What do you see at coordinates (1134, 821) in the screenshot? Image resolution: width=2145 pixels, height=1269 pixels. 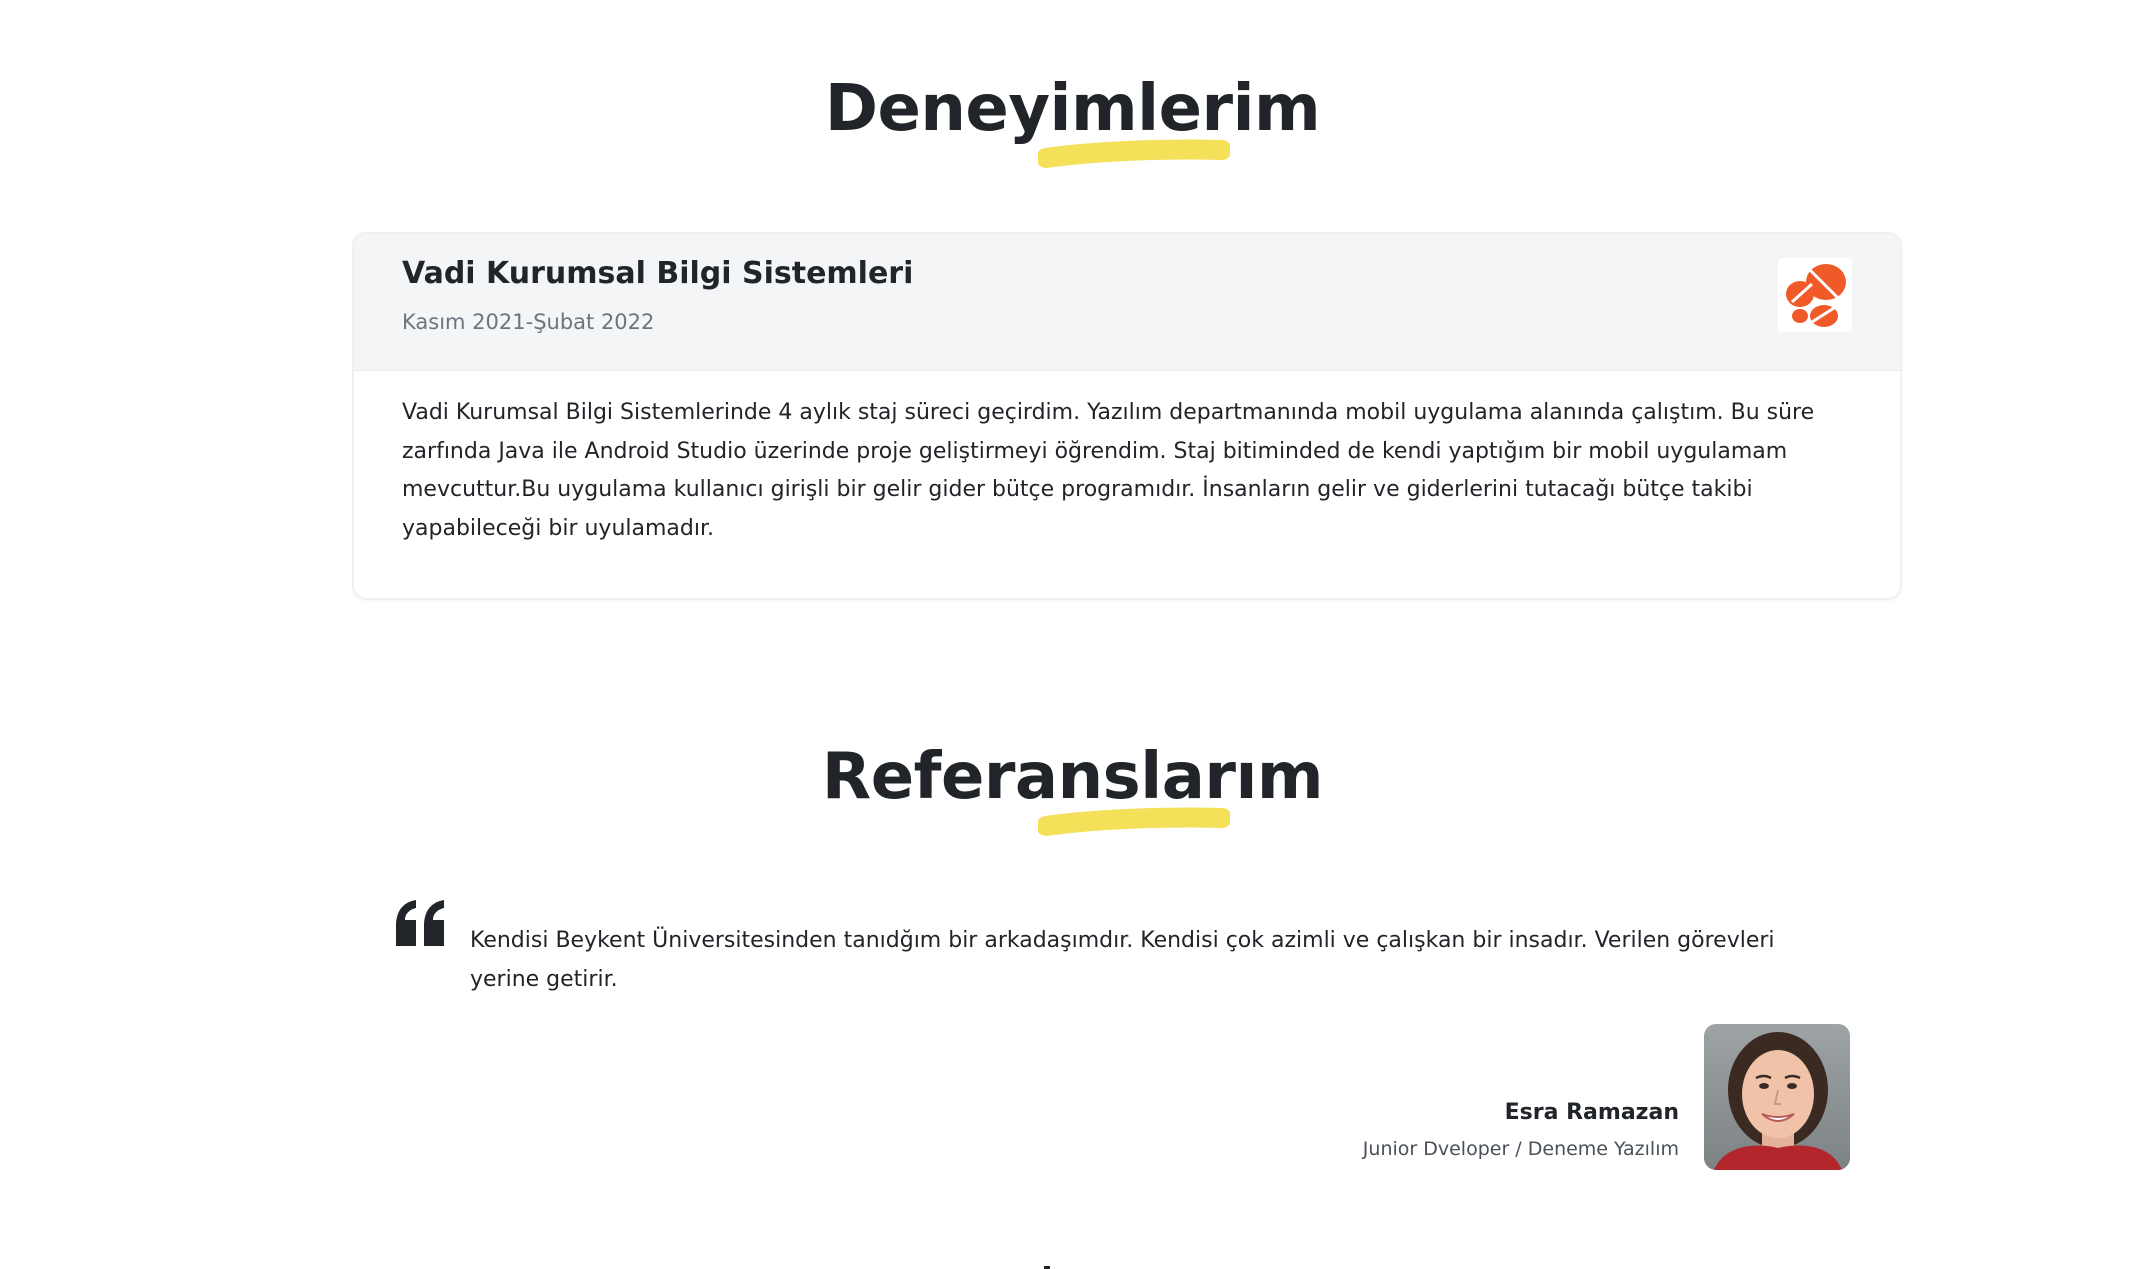 I see `references-heading-underline` at bounding box center [1134, 821].